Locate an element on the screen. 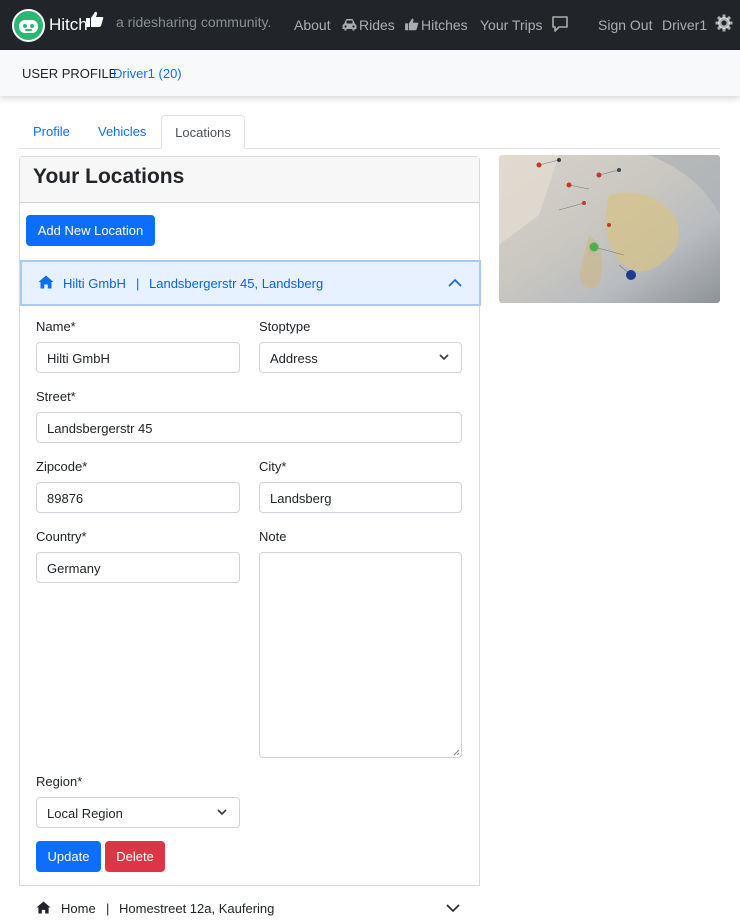 The width and height of the screenshot is (740, 920). profile-header: USER PROFILE Driver1 (20) is located at coordinates (370, 73).